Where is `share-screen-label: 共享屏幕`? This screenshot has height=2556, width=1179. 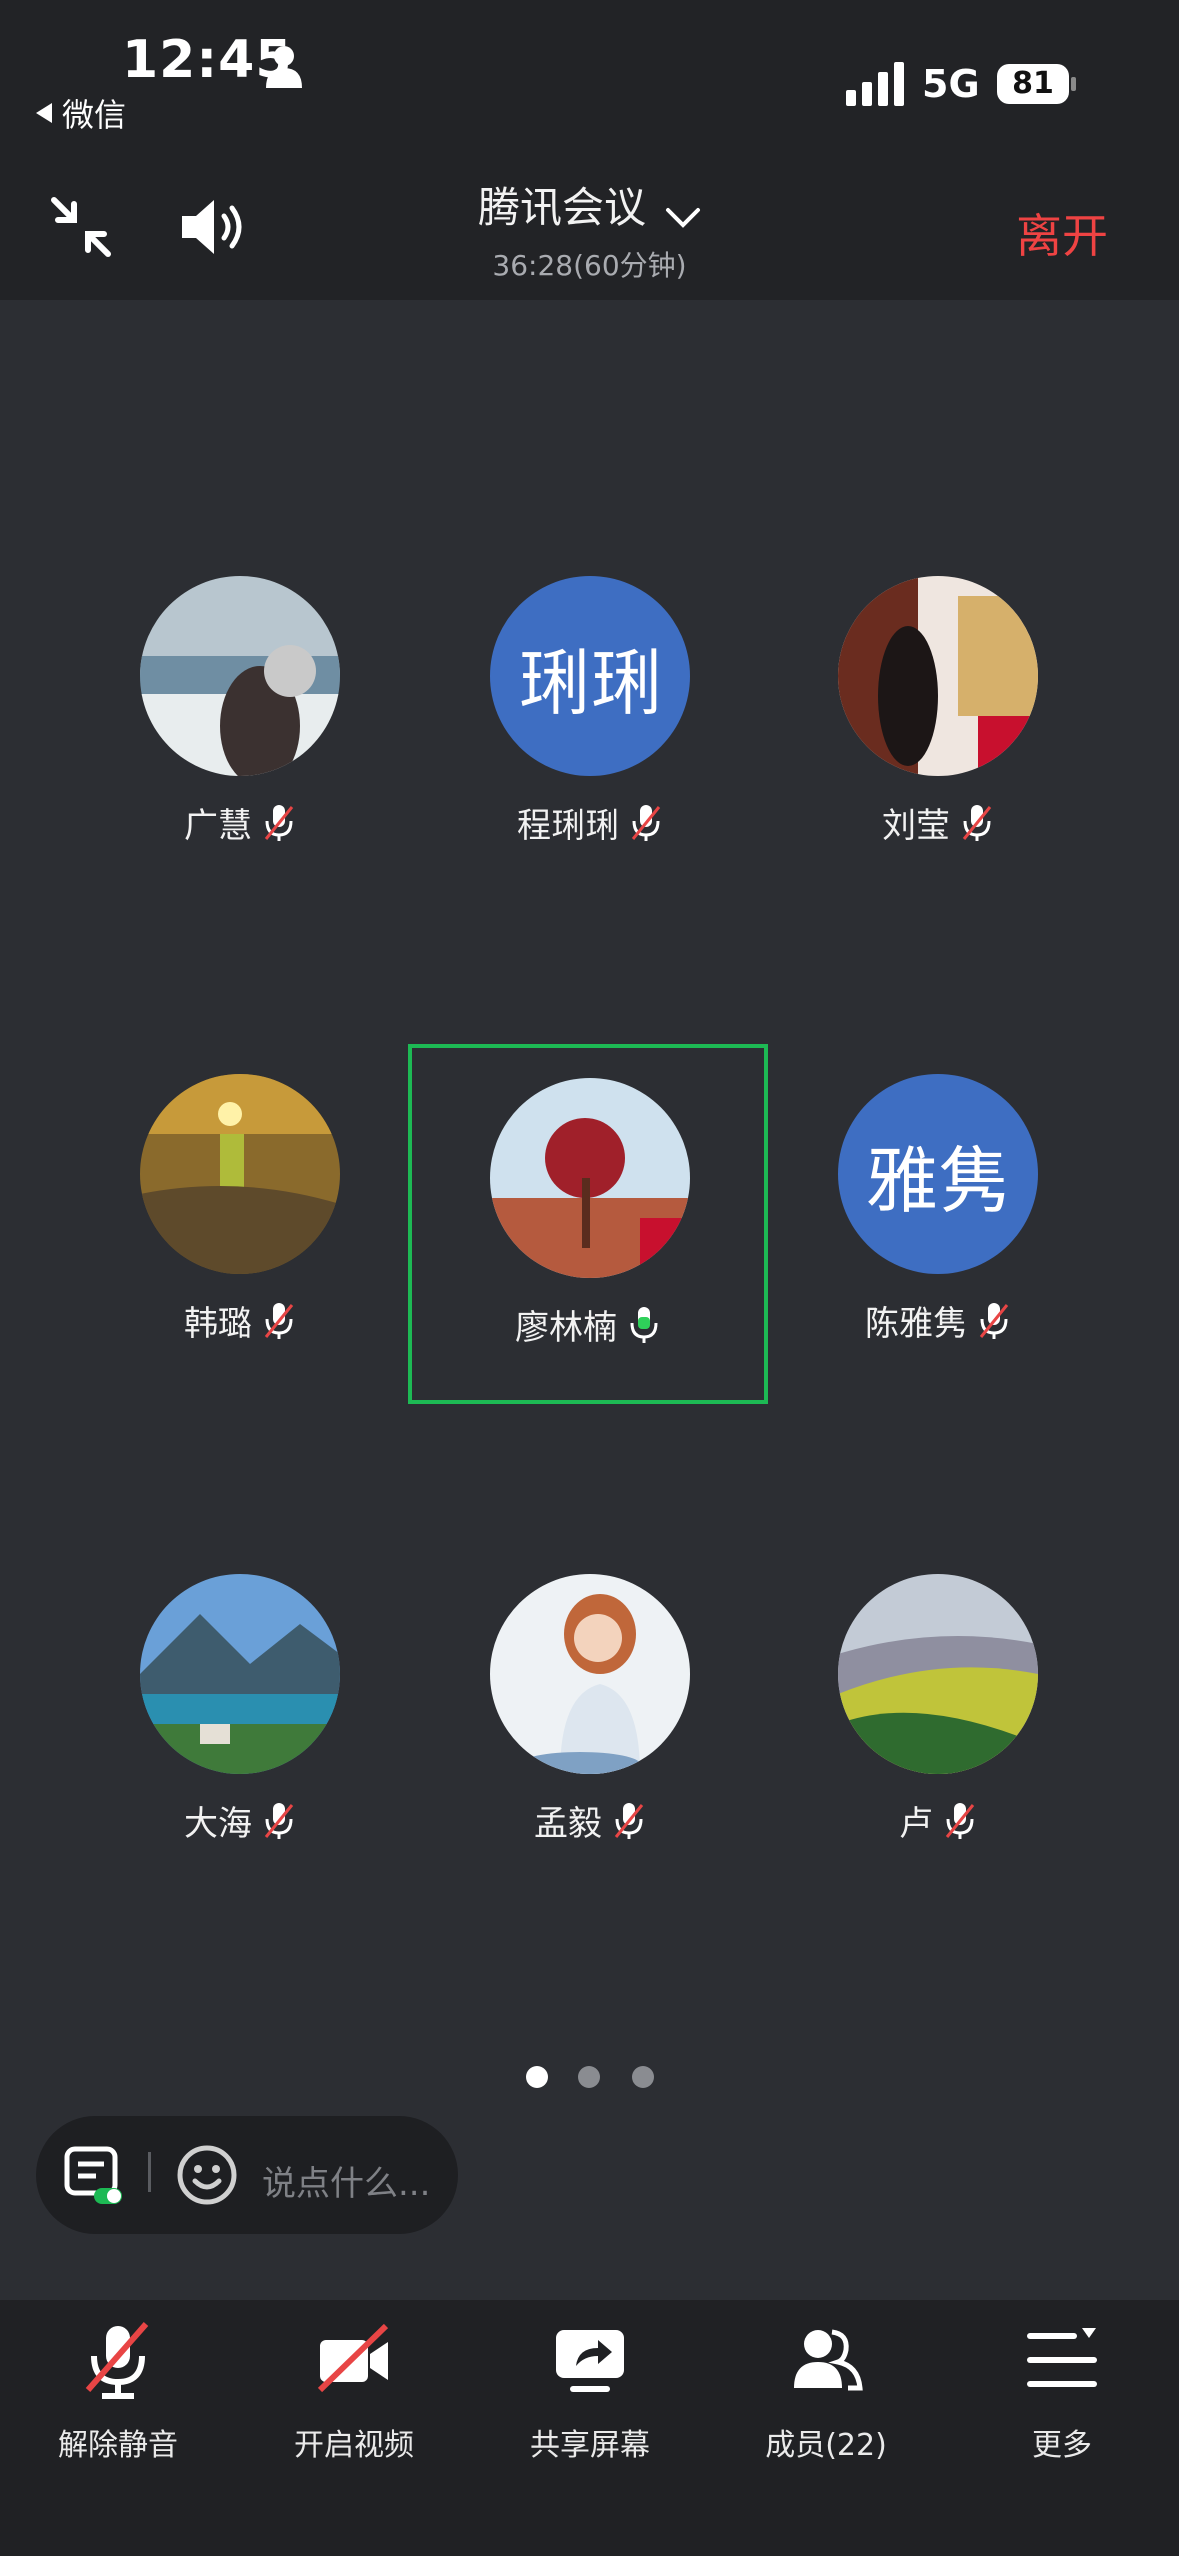 share-screen-label: 共享屏幕 is located at coordinates (590, 2445).